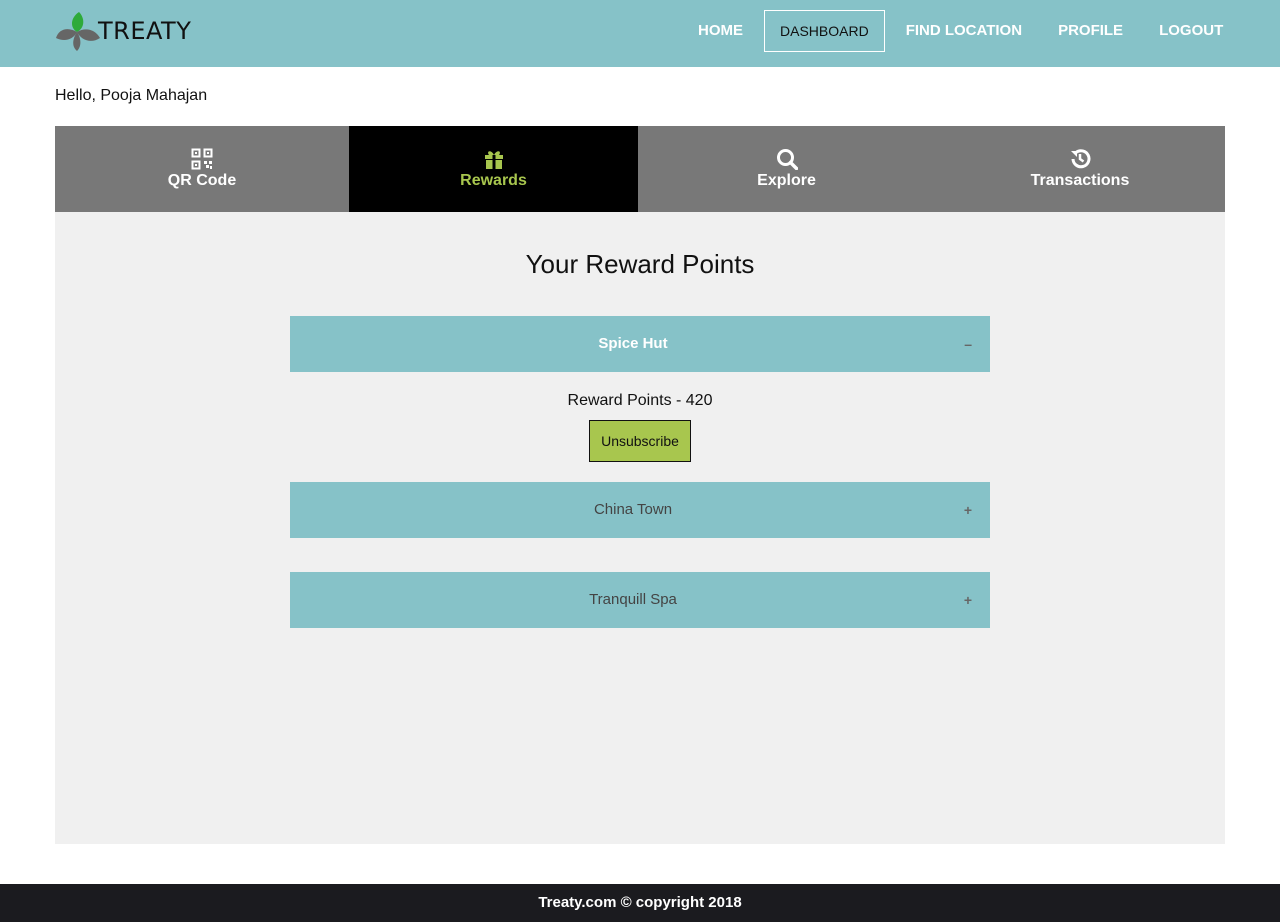 The height and width of the screenshot is (922, 1280). Describe the element at coordinates (493, 180) in the screenshot. I see `tab-label: Rewards` at that location.